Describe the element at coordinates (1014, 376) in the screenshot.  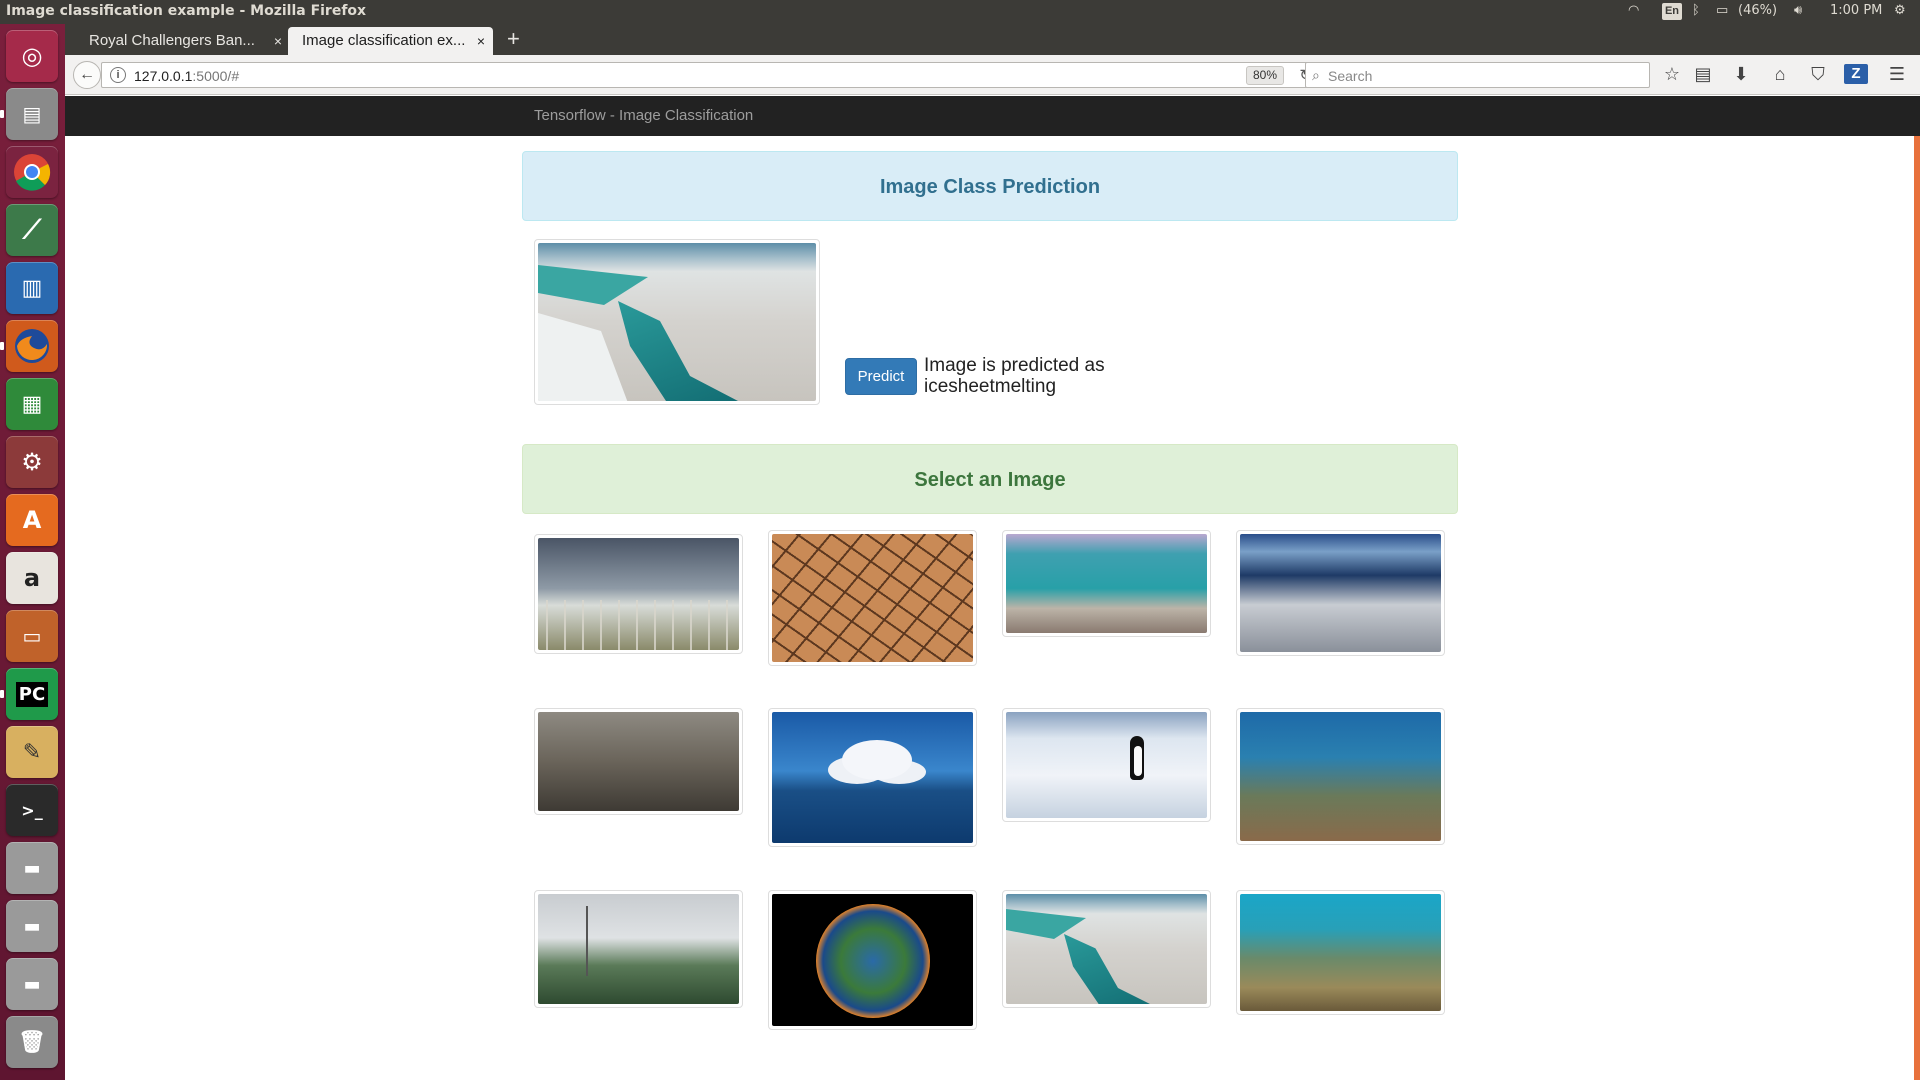
I see `prediction-result: Image is predicted as icesheetmelting` at that location.